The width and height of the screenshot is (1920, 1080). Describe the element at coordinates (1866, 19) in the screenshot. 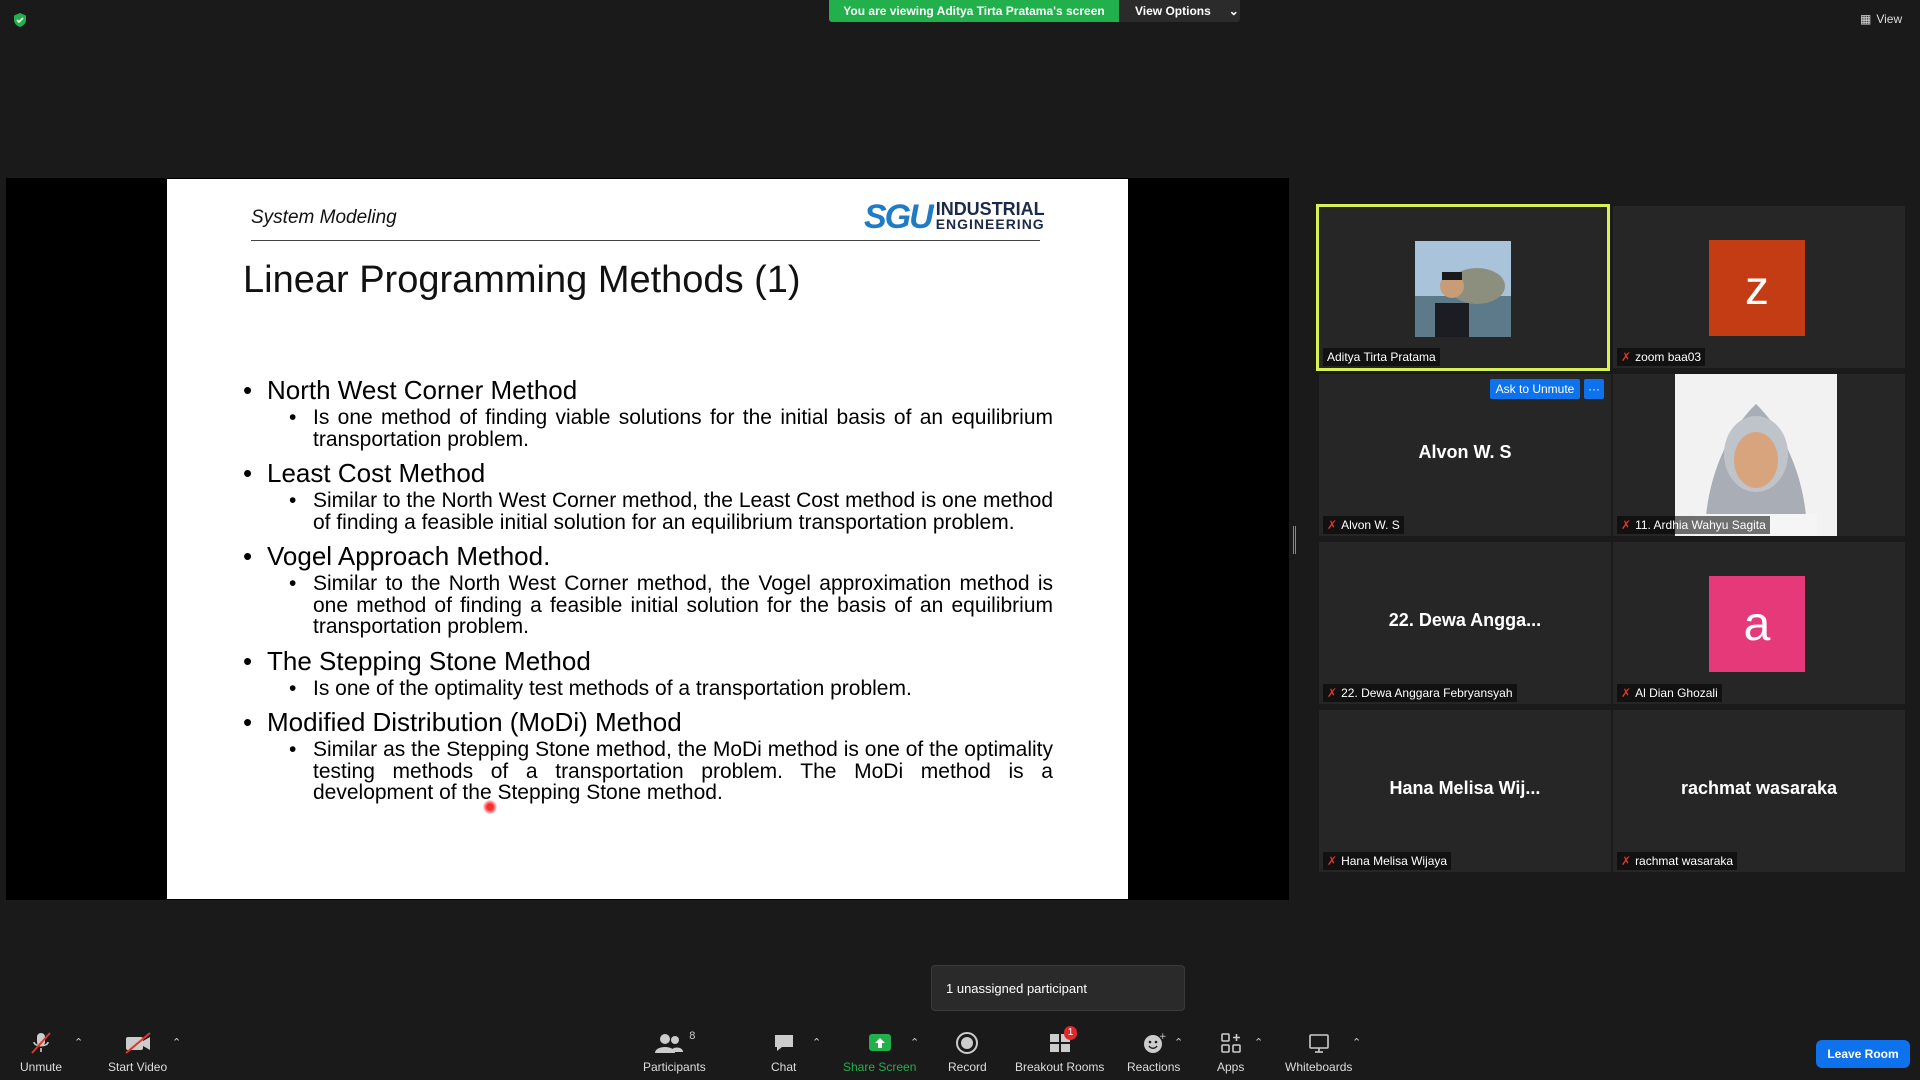

I see `grid-view-icon: ▦` at that location.